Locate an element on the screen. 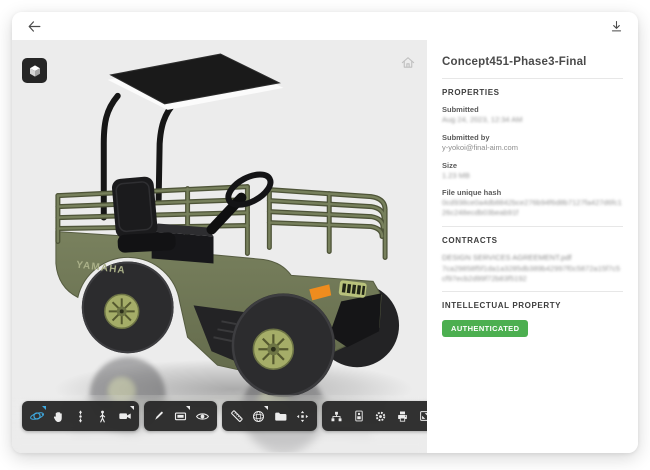  model-type-button is located at coordinates (34, 70).